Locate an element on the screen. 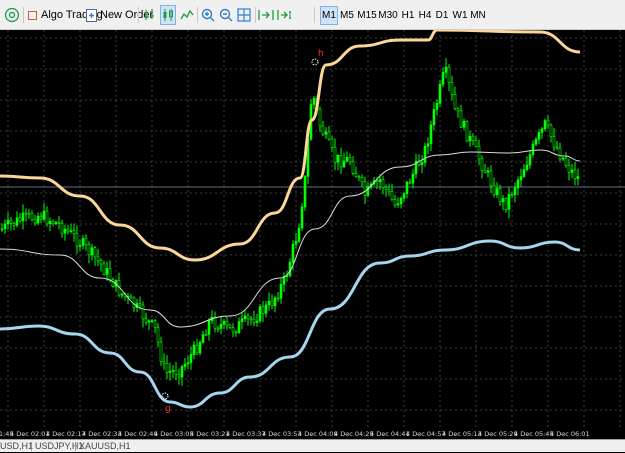  zoom-in-icon is located at coordinates (208, 15).